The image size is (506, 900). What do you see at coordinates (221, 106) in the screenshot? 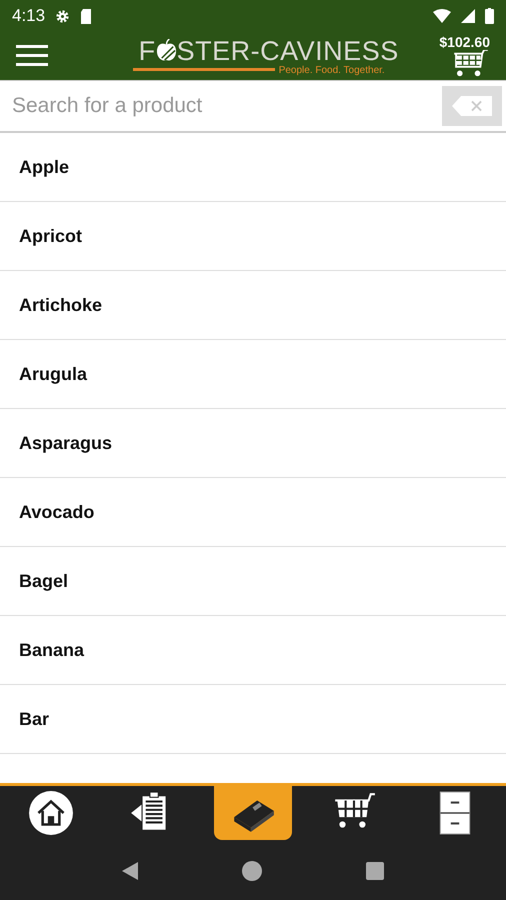
I see `search-field: Search for a product` at bounding box center [221, 106].